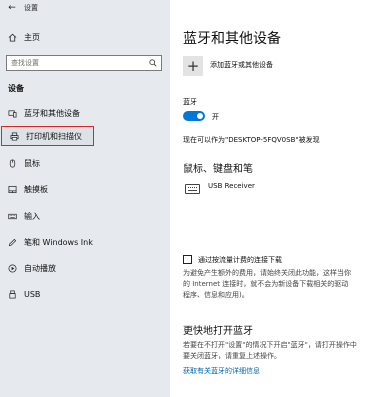  What do you see at coordinates (52, 113) in the screenshot?
I see `sidebar-item-label: 蓝牙和其他设备` at bounding box center [52, 113].